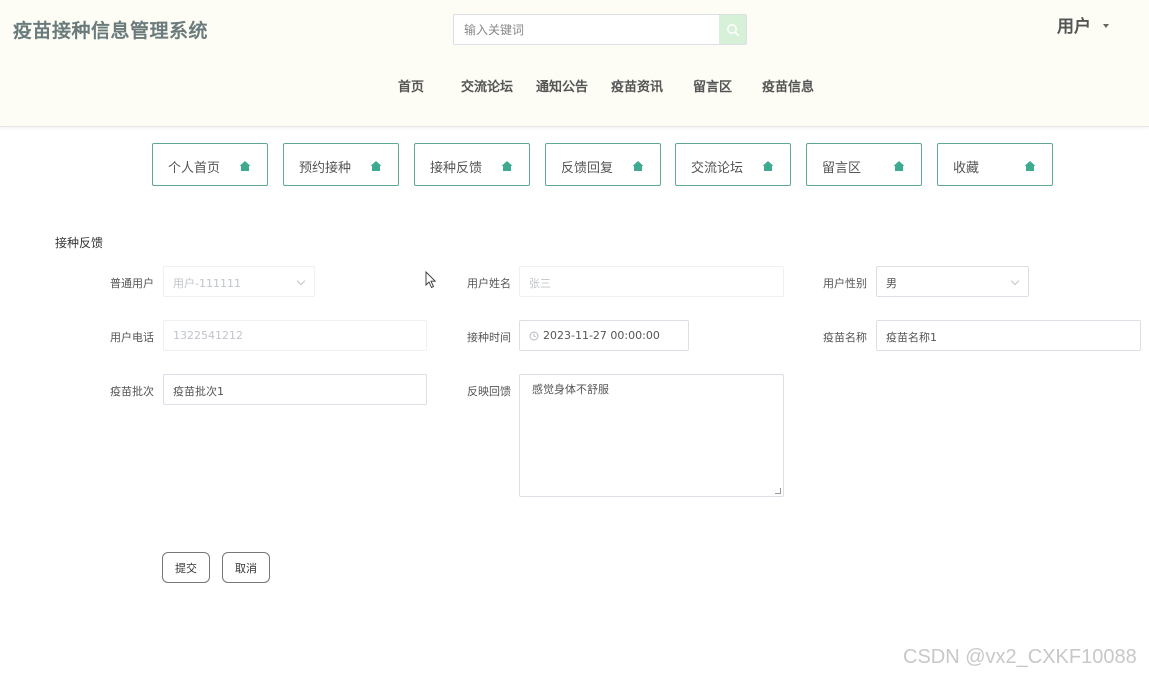 The image size is (1149, 678). Describe the element at coordinates (864, 164) in the screenshot. I see `tab-message-board: 留言区` at that location.